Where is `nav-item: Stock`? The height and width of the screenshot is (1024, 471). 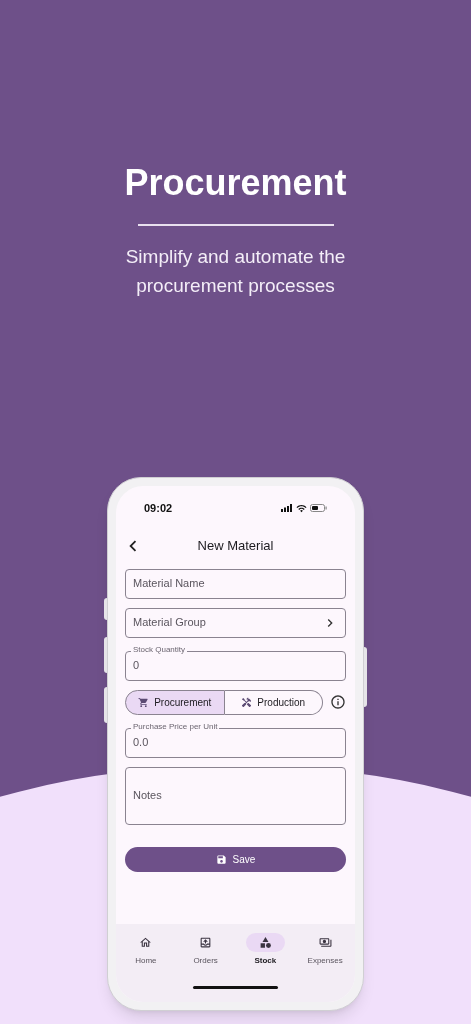
nav-item: Stock is located at coordinates (265, 950).